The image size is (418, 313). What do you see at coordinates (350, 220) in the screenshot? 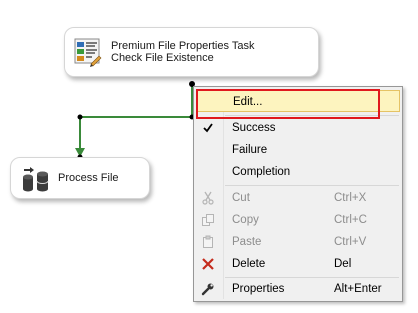
I see `menu-item-shortcut: Ctrl+C` at bounding box center [350, 220].